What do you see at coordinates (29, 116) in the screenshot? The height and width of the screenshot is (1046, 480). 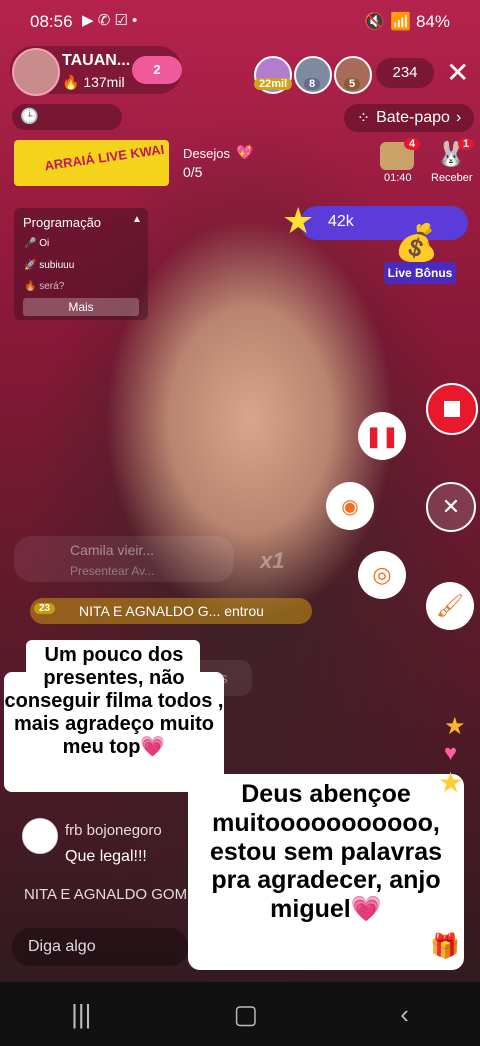 I see `clock-icon: 🕒` at bounding box center [29, 116].